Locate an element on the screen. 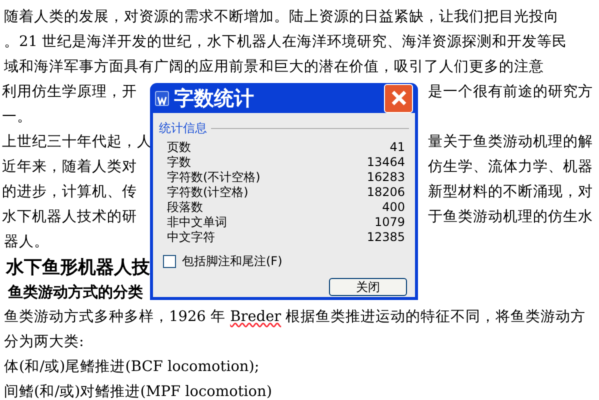 The height and width of the screenshot is (400, 599). close-icon is located at coordinates (399, 98).